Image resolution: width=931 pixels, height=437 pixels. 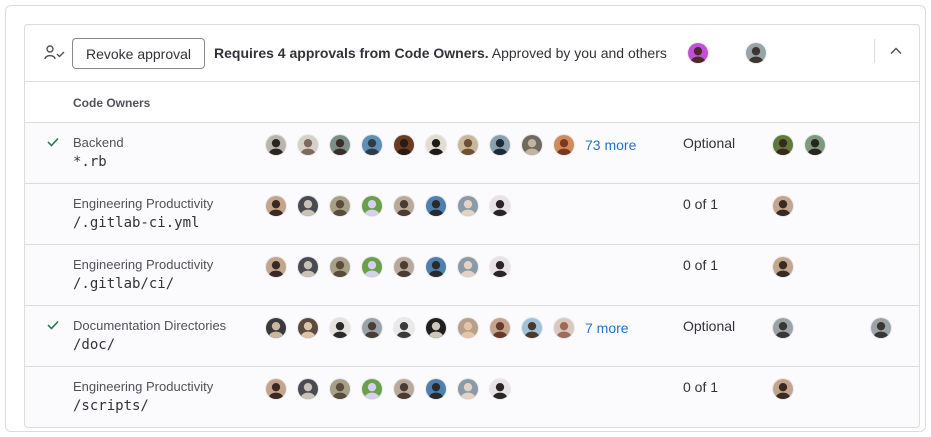 What do you see at coordinates (610, 145) in the screenshot?
I see `more-owners-link: 73 more` at bounding box center [610, 145].